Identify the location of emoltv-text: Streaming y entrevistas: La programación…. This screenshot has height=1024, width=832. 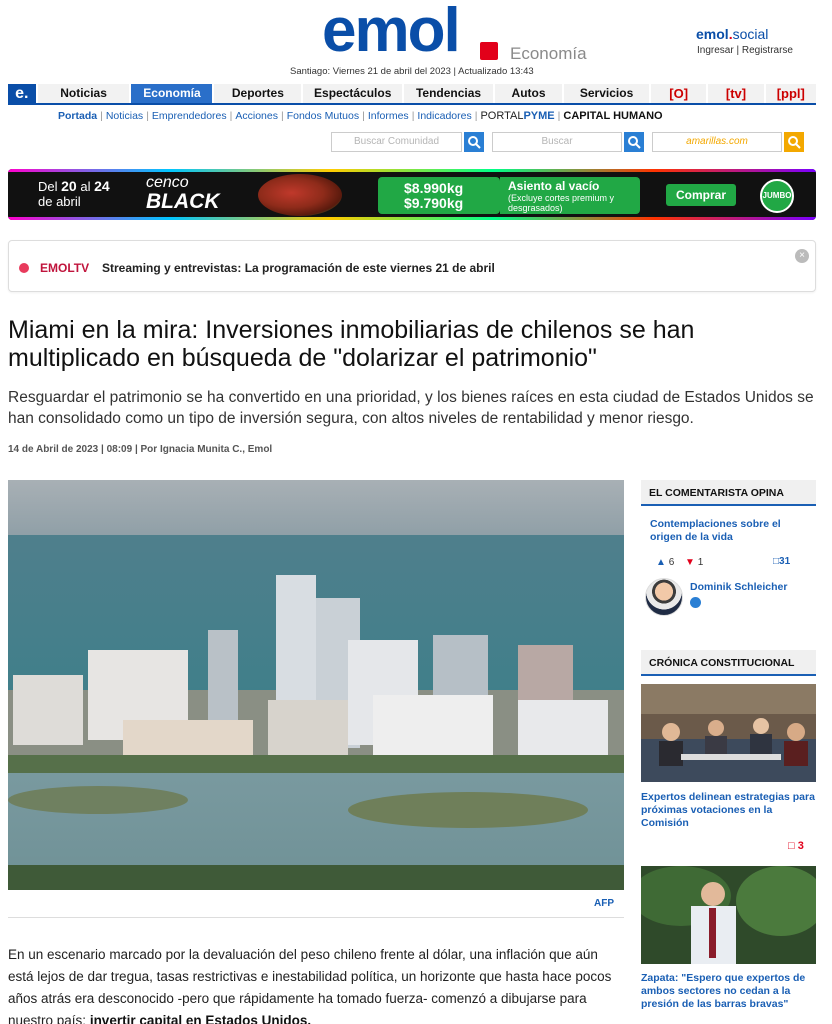
(298, 268).